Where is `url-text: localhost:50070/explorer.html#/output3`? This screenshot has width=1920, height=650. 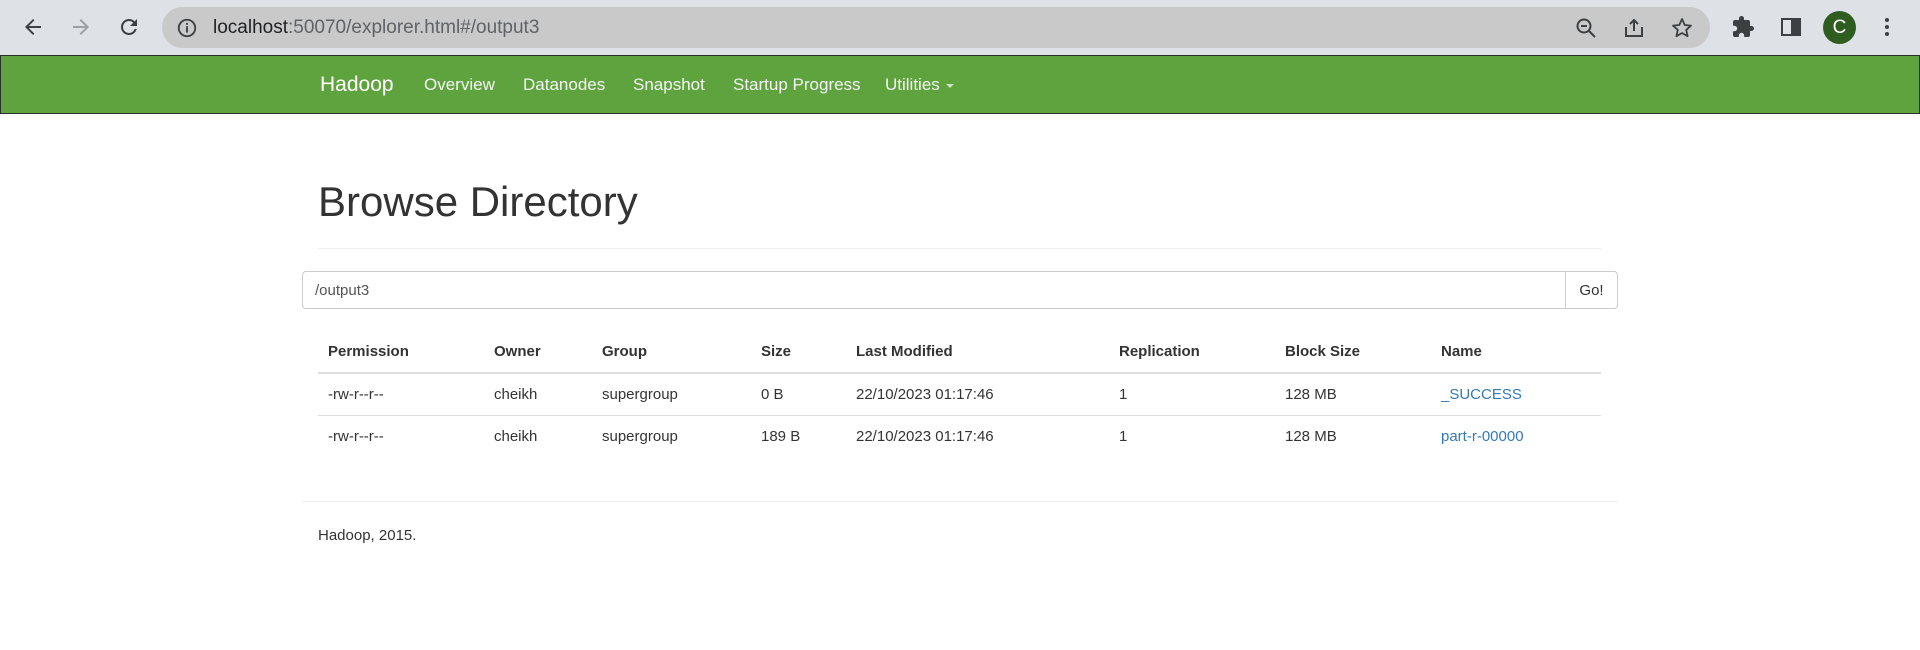
url-text: localhost:50070/explorer.html#/output3 is located at coordinates (376, 27).